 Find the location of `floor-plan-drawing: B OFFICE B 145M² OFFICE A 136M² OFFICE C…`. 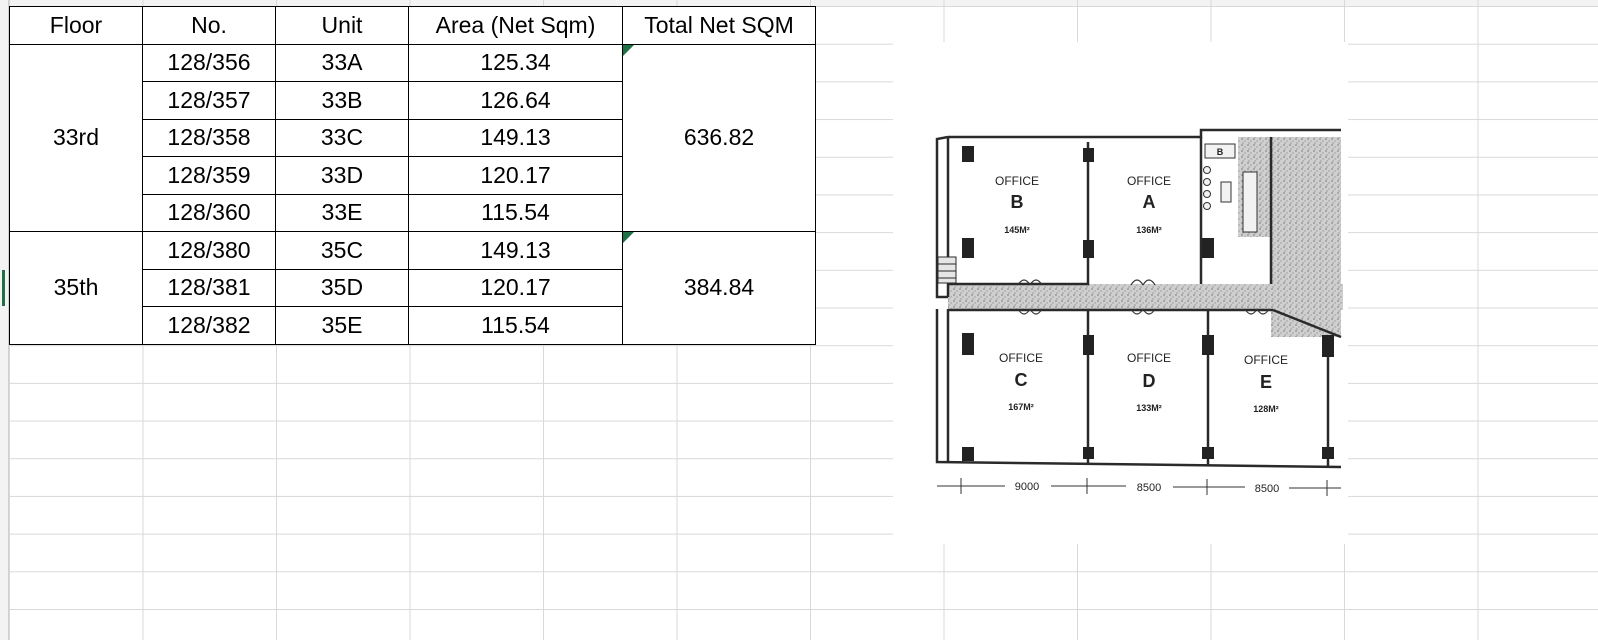

floor-plan-drawing: B OFFICE B 145M² OFFICE A 136M² OFFICE C… is located at coordinates (1139, 312).